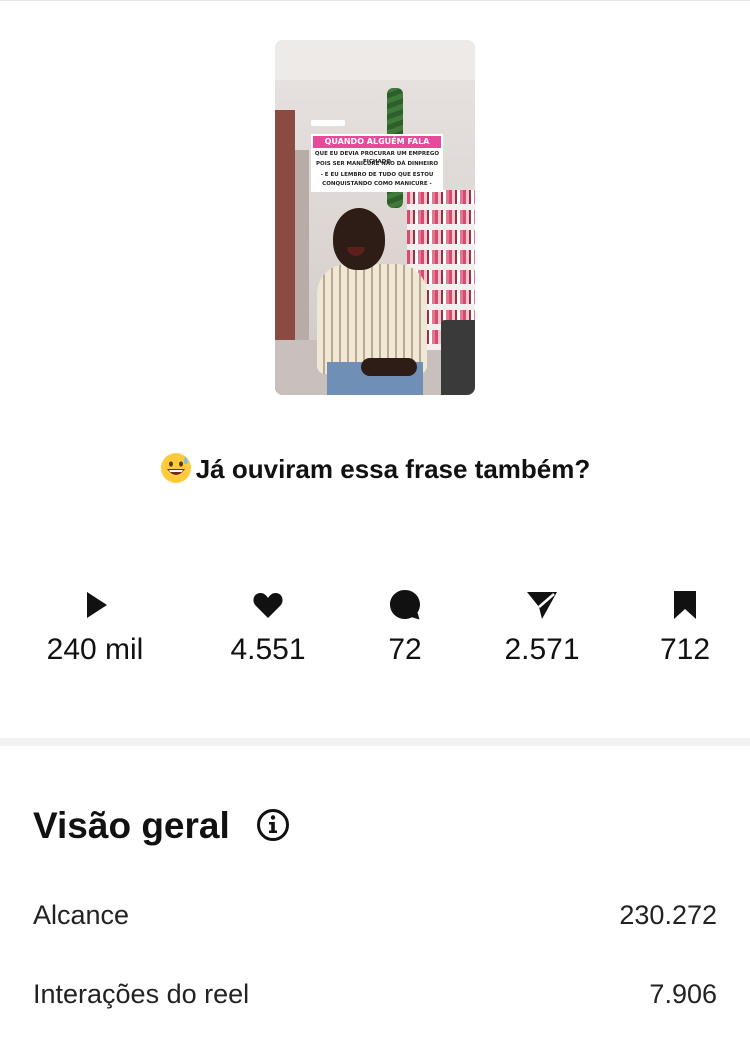  I want to click on stat-plays-value: 240 mil, so click(95, 649).